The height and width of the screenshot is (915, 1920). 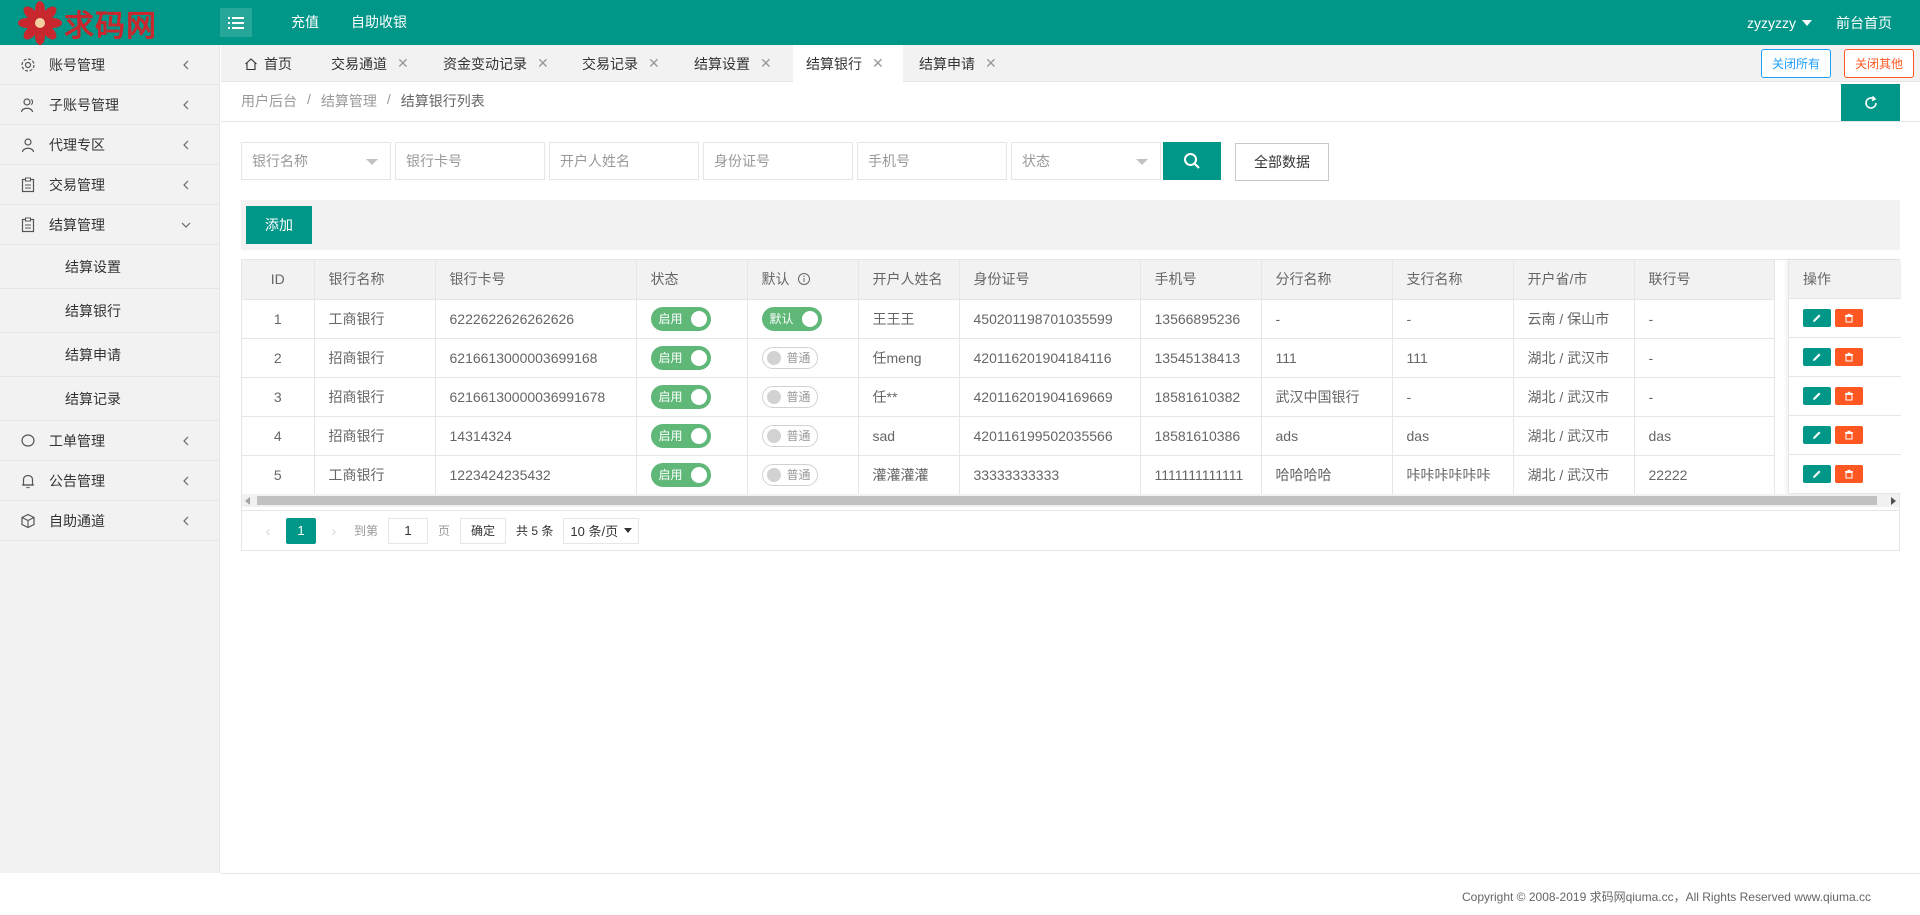 What do you see at coordinates (109, 311) in the screenshot?
I see `sidebar-subitem-settle-bank: 结算银行` at bounding box center [109, 311].